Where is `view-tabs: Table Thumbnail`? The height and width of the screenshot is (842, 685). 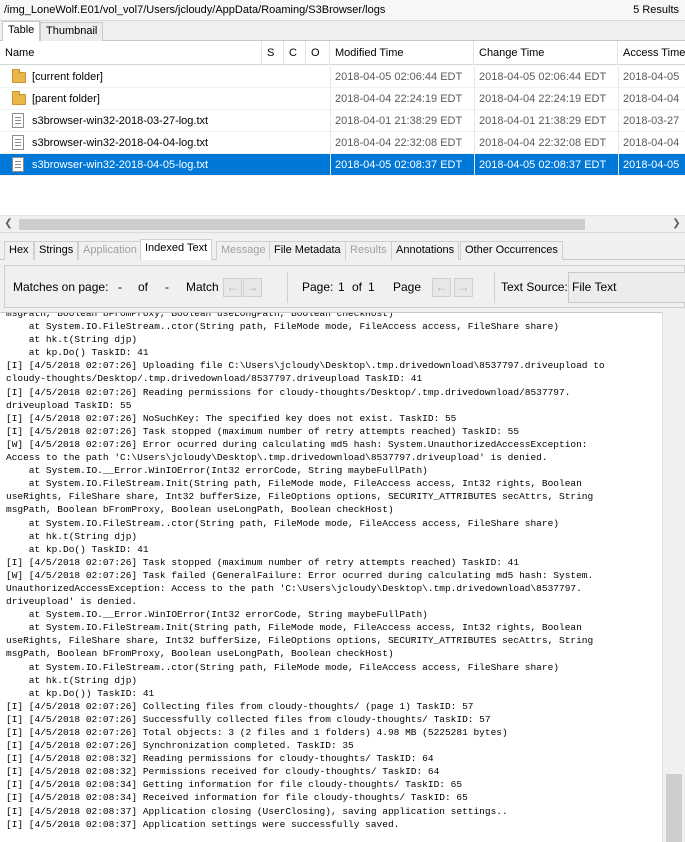 view-tabs: Table Thumbnail is located at coordinates (342, 31).